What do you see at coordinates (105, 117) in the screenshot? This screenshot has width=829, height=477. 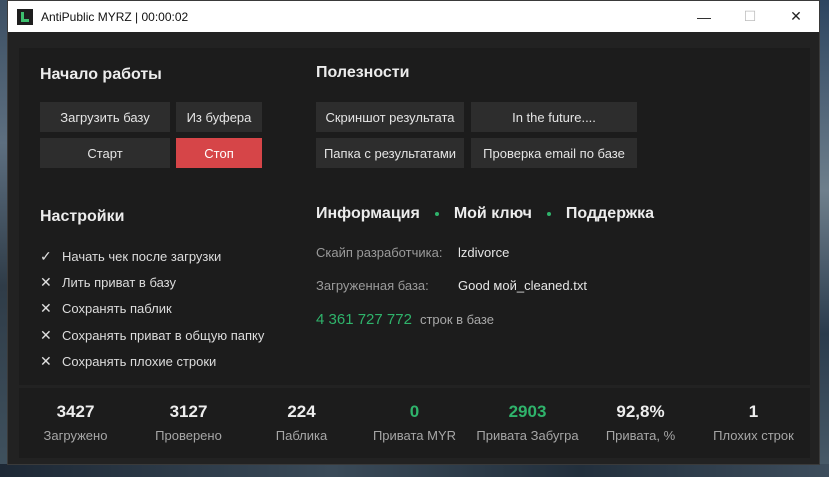 I see `load-db-button: Загрузить базу` at bounding box center [105, 117].